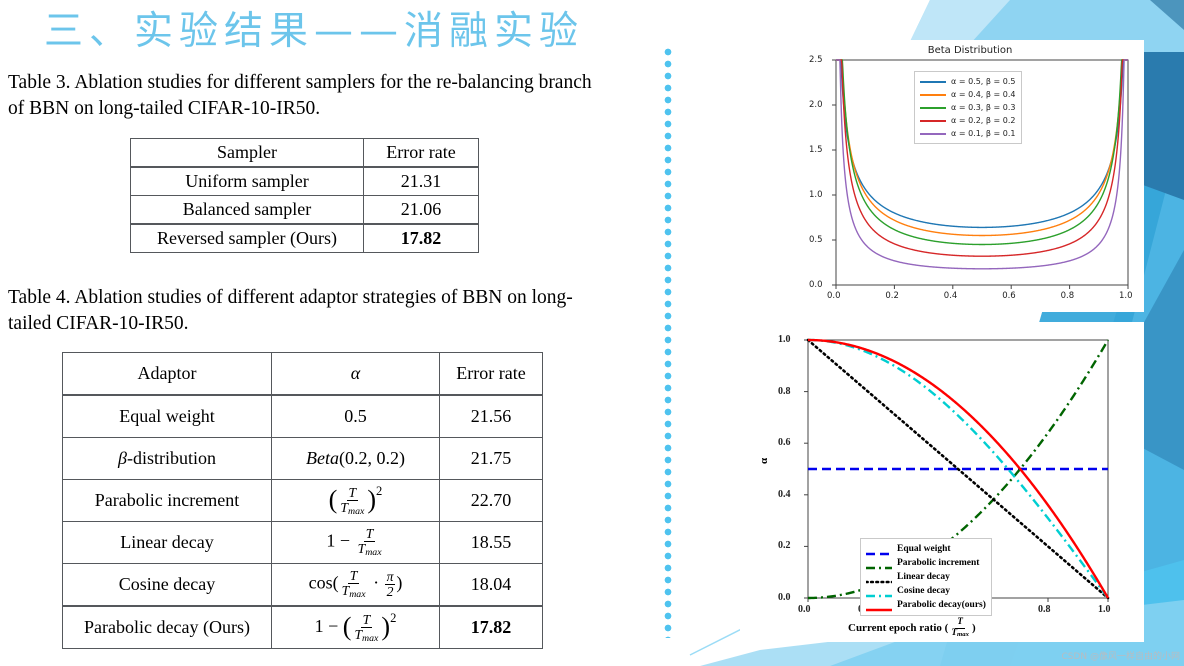  I want to click on legend-item: Equal weight, so click(926, 549).